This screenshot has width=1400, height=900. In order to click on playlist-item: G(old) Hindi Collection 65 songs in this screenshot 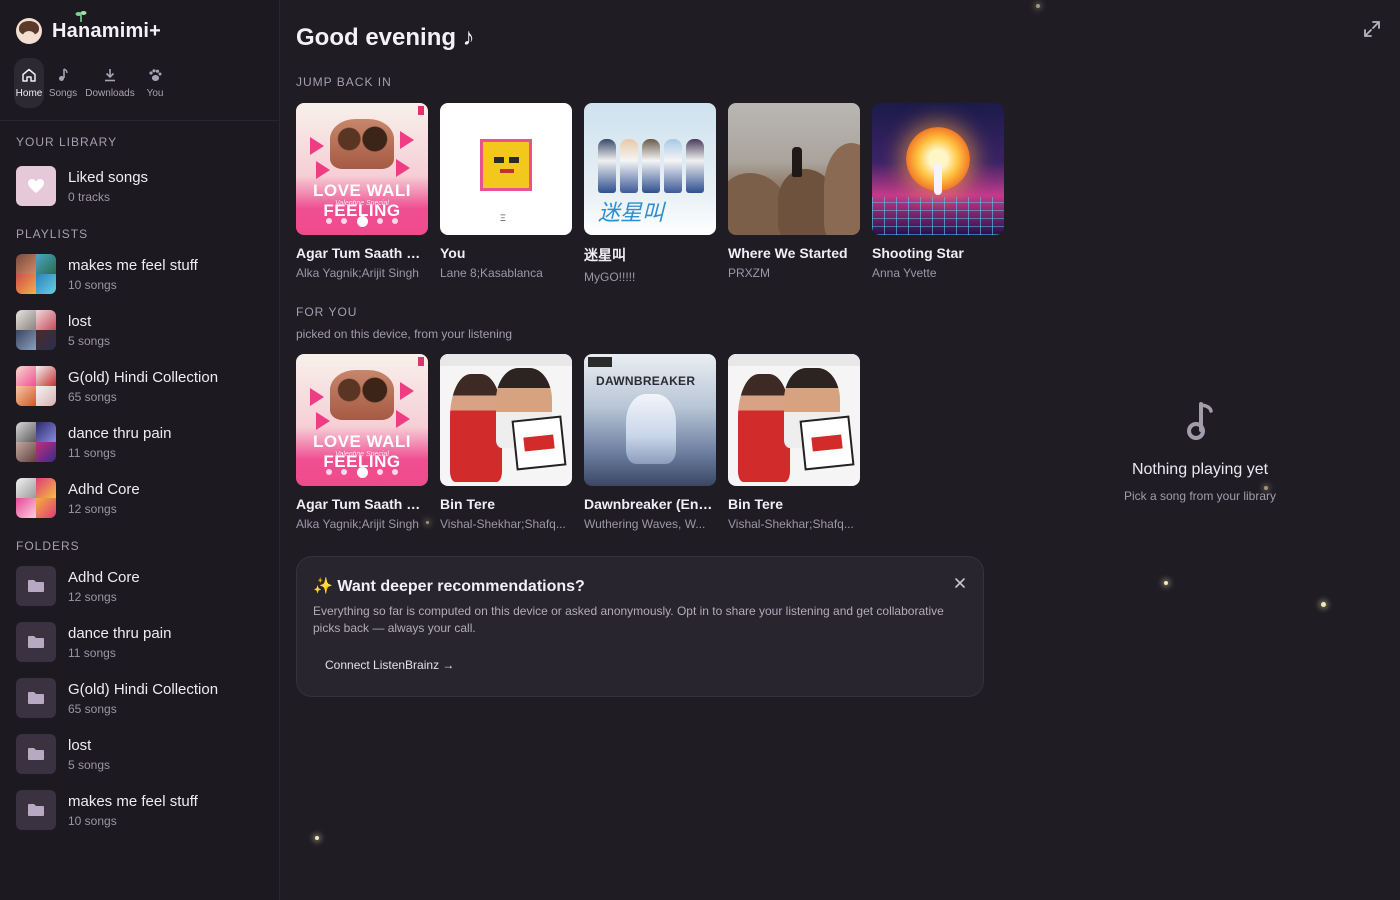, I will do `click(141, 386)`.